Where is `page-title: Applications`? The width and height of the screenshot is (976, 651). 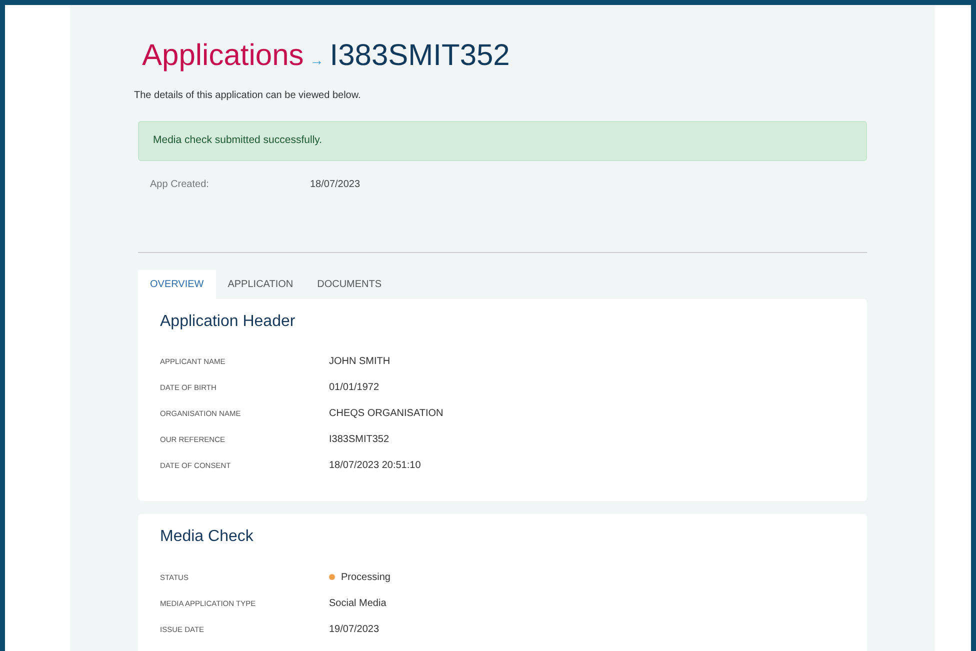
page-title: Applications is located at coordinates (223, 56).